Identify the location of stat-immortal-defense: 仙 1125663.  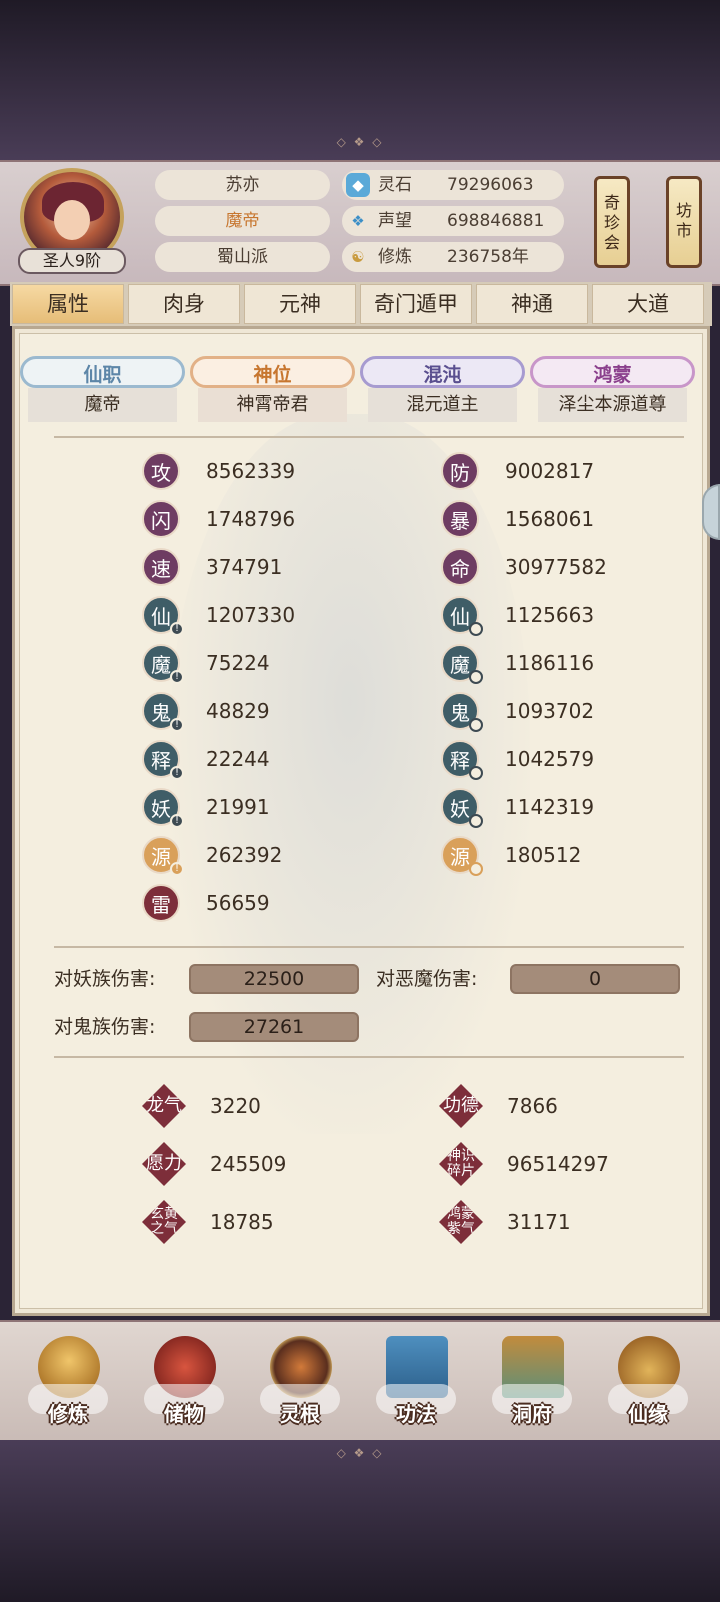
(571, 616).